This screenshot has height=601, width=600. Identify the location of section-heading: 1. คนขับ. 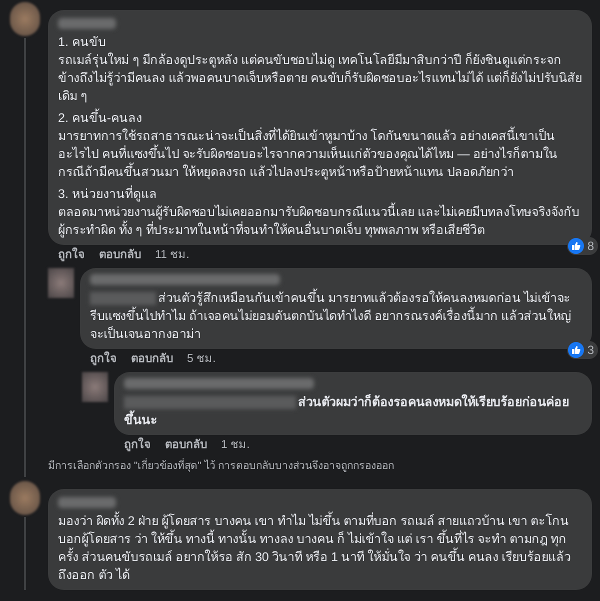
(82, 42).